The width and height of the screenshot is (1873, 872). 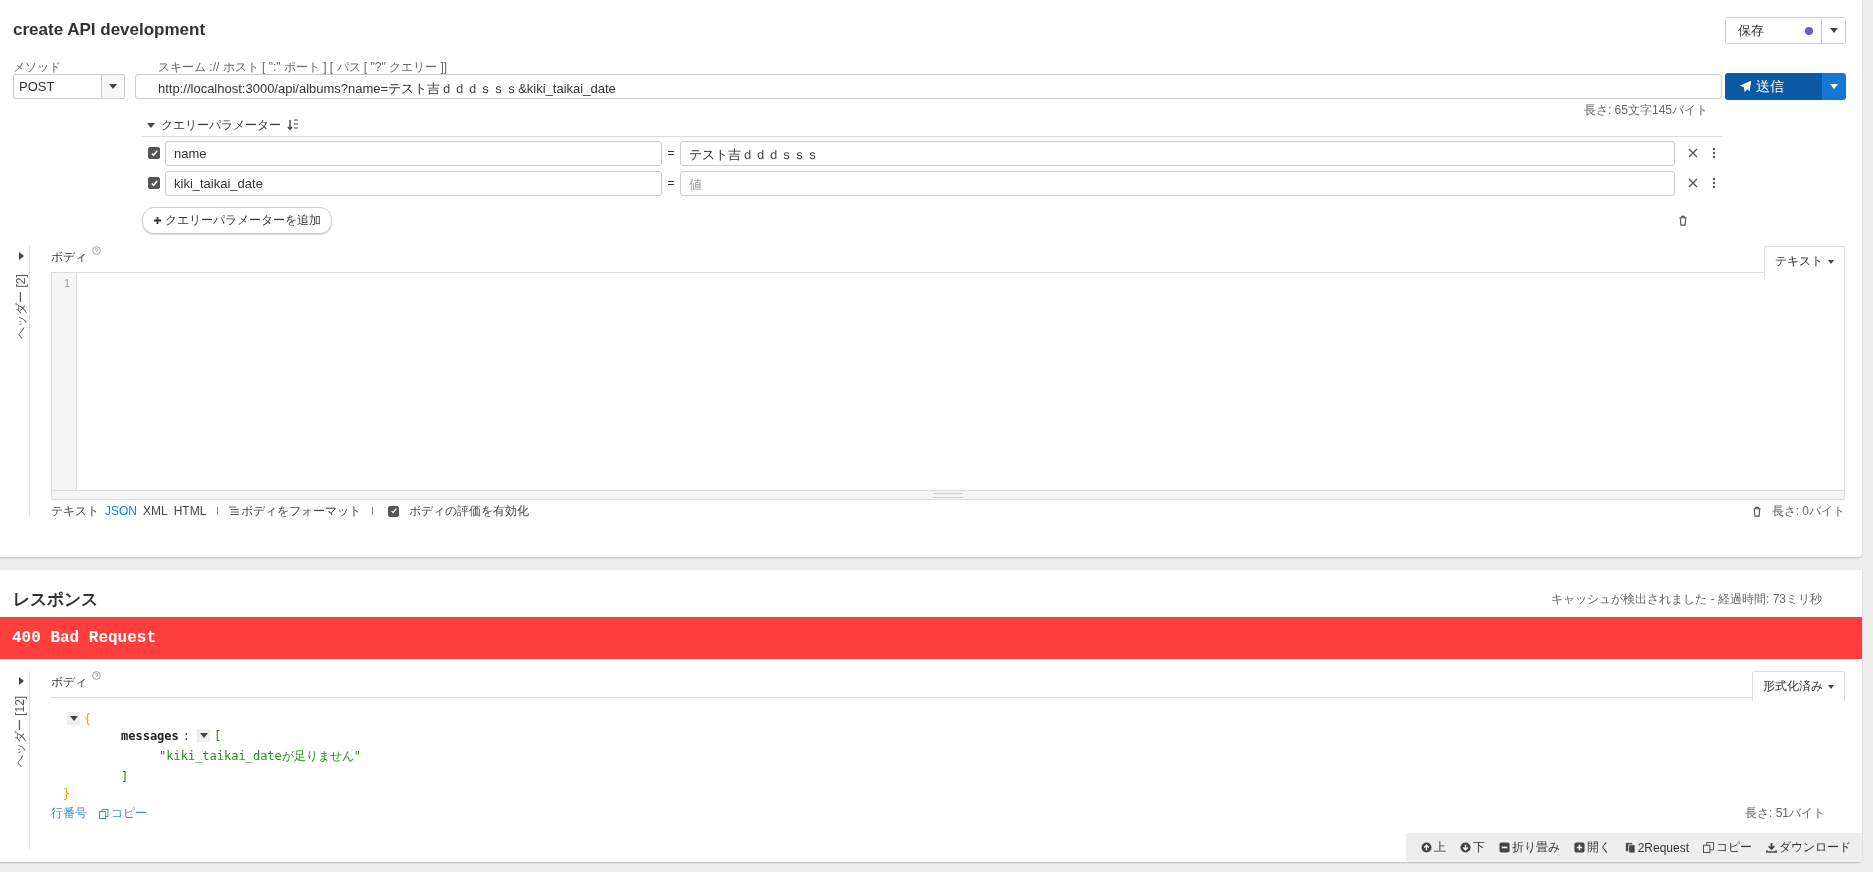 What do you see at coordinates (186, 735) in the screenshot?
I see `json-colon: :` at bounding box center [186, 735].